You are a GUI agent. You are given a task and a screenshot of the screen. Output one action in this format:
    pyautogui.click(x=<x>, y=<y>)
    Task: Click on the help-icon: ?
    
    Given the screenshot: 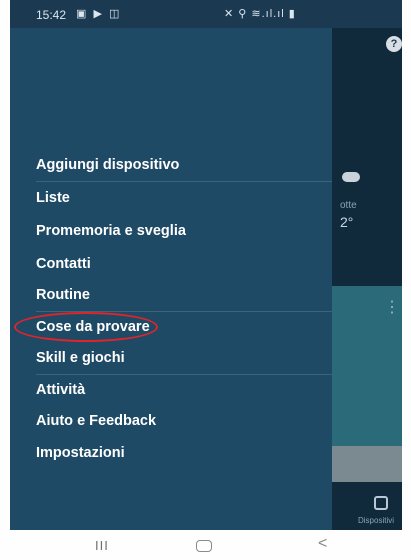 What is the action you would take?
    pyautogui.click(x=394, y=44)
    